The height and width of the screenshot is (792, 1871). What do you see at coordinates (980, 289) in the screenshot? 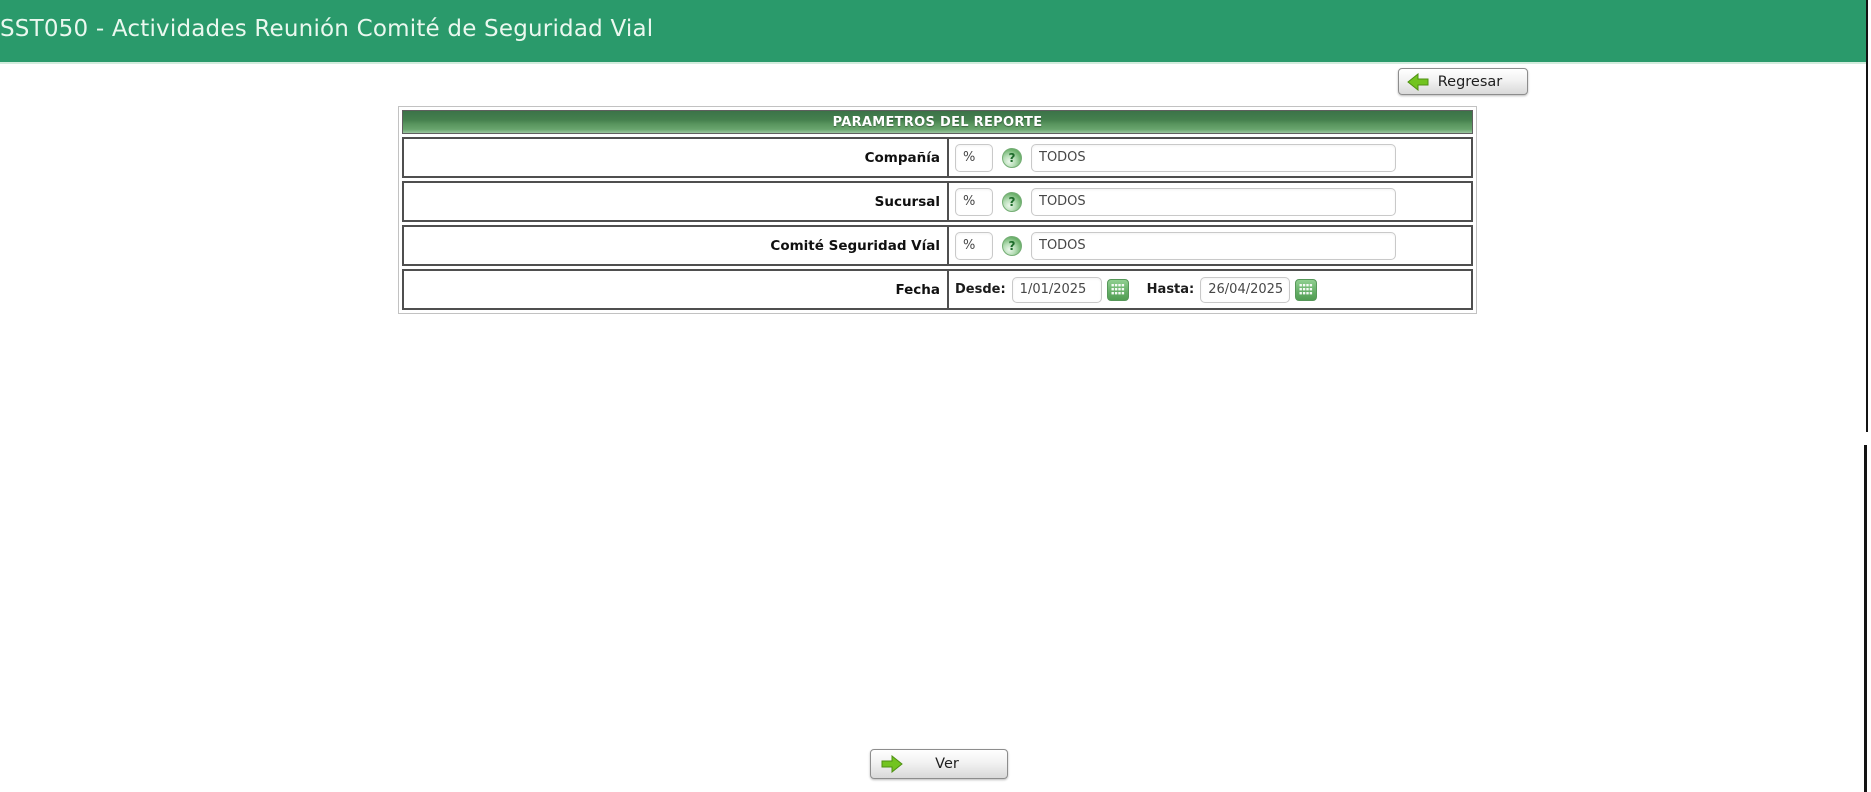
I see `desde-label: Desde:` at bounding box center [980, 289].